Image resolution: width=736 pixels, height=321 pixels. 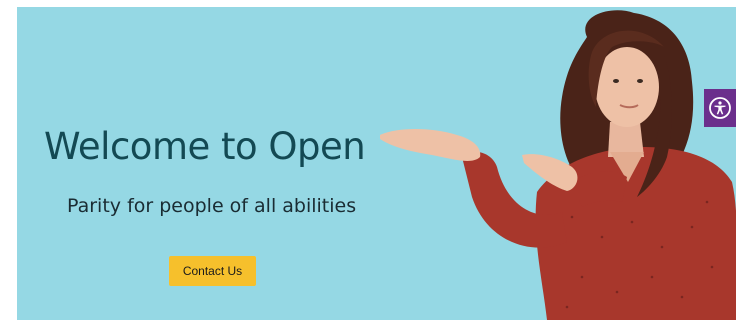 I want to click on accessibility-person-icon, so click(x=720, y=108).